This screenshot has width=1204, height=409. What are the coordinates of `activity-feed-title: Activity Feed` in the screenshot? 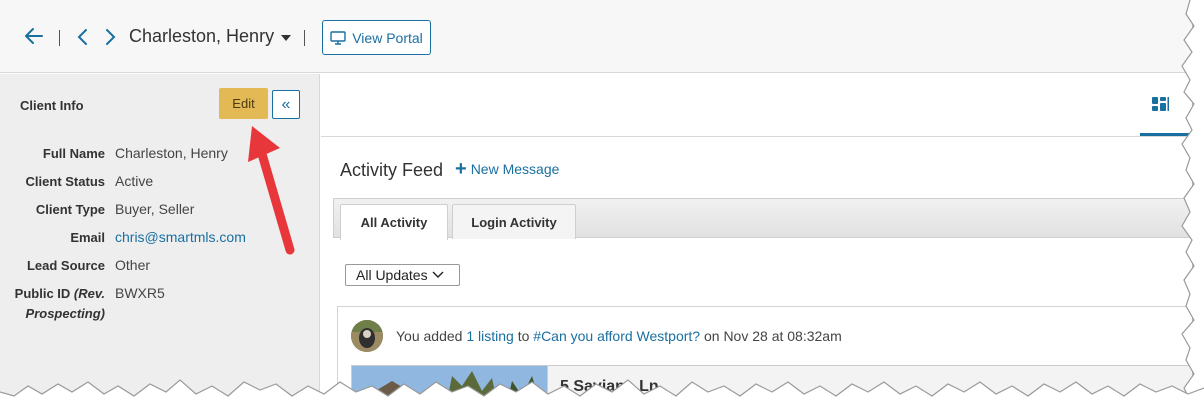 It's located at (392, 170).